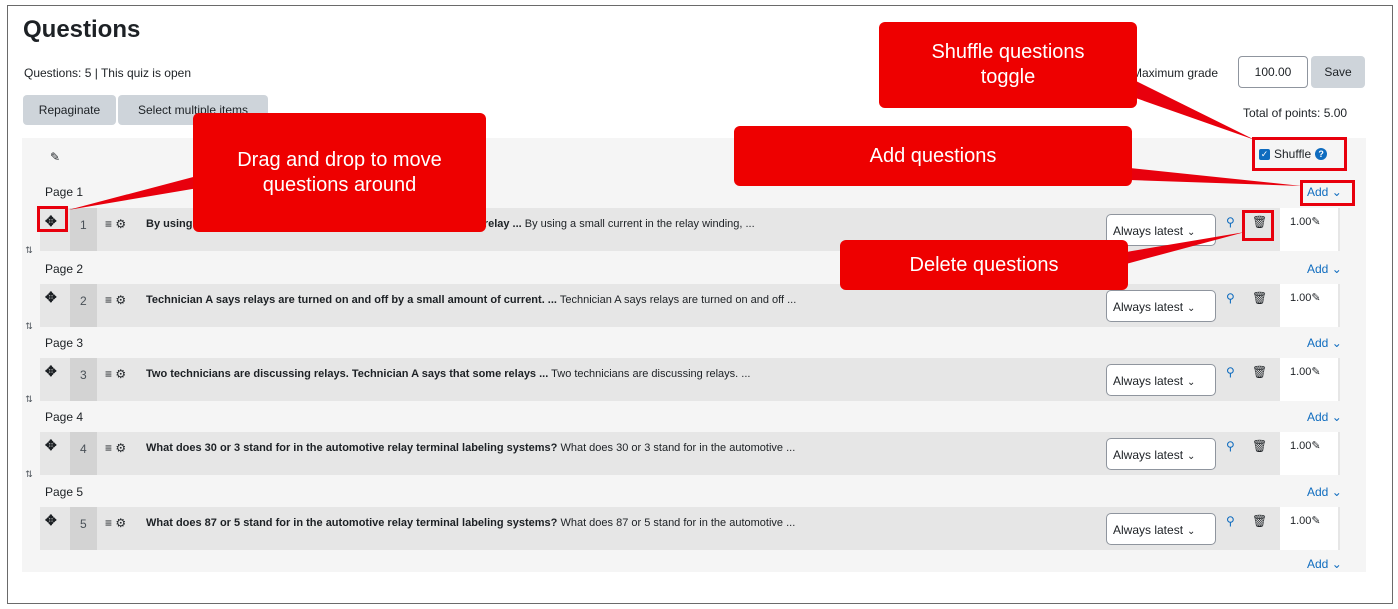 The width and height of the screenshot is (1398, 609). What do you see at coordinates (339, 172) in the screenshot?
I see `drag-callout: Drag and drop to move questions around` at bounding box center [339, 172].